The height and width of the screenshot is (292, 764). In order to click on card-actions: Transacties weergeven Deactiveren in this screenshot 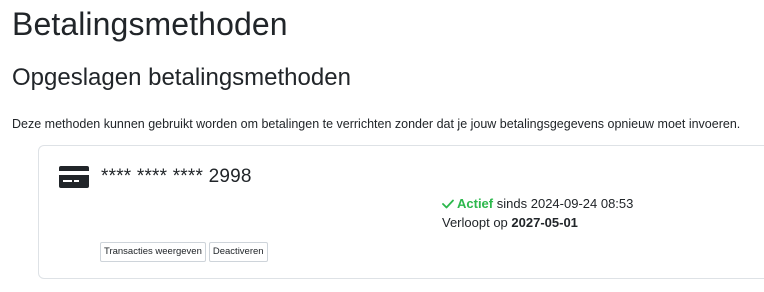, I will do `click(184, 252)`.